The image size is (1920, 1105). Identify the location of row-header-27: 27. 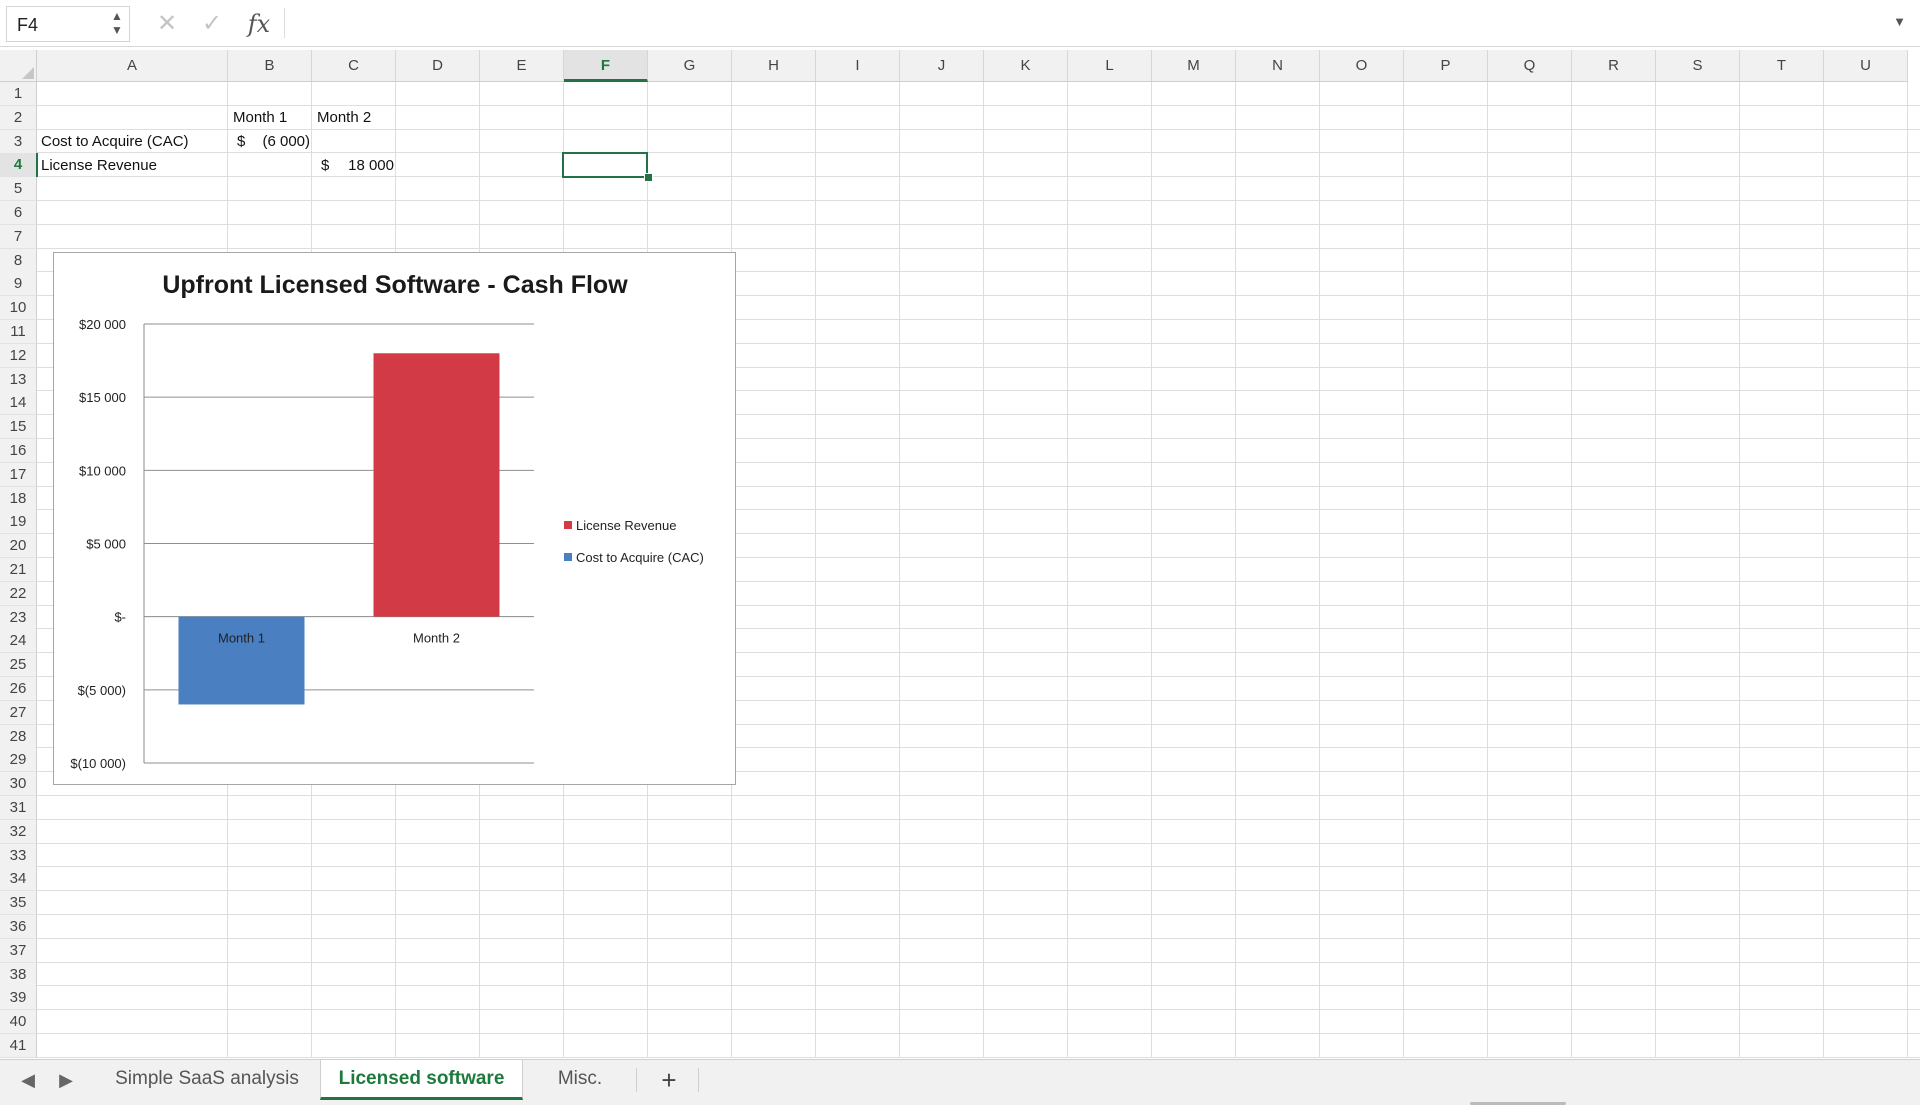
(18, 712).